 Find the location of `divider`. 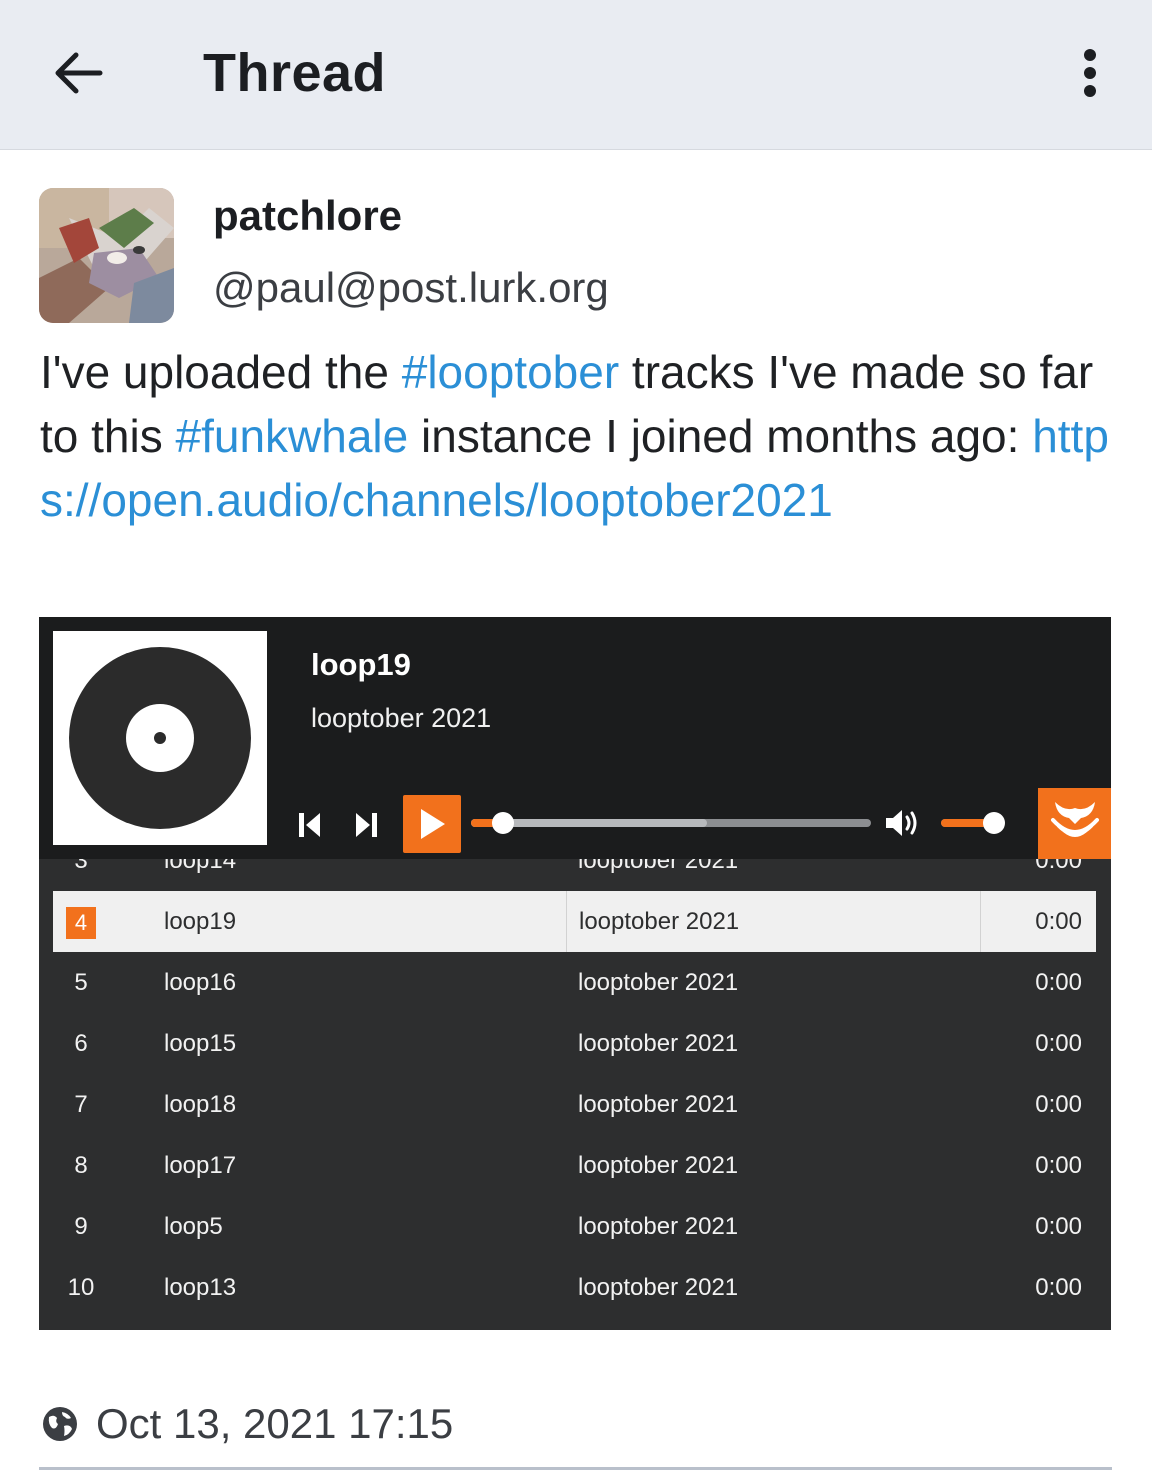

divider is located at coordinates (575, 1468).